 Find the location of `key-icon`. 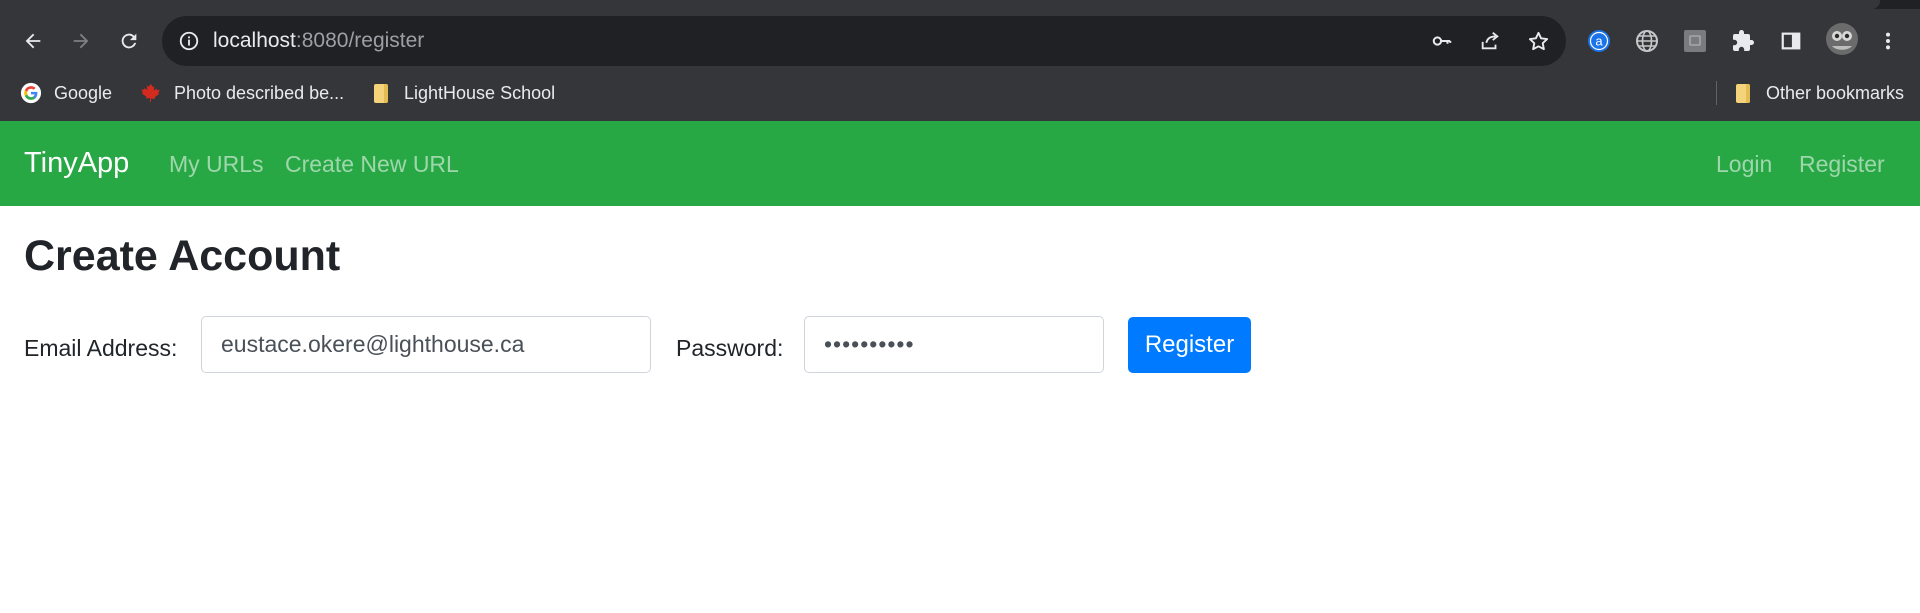

key-icon is located at coordinates (1442, 41).